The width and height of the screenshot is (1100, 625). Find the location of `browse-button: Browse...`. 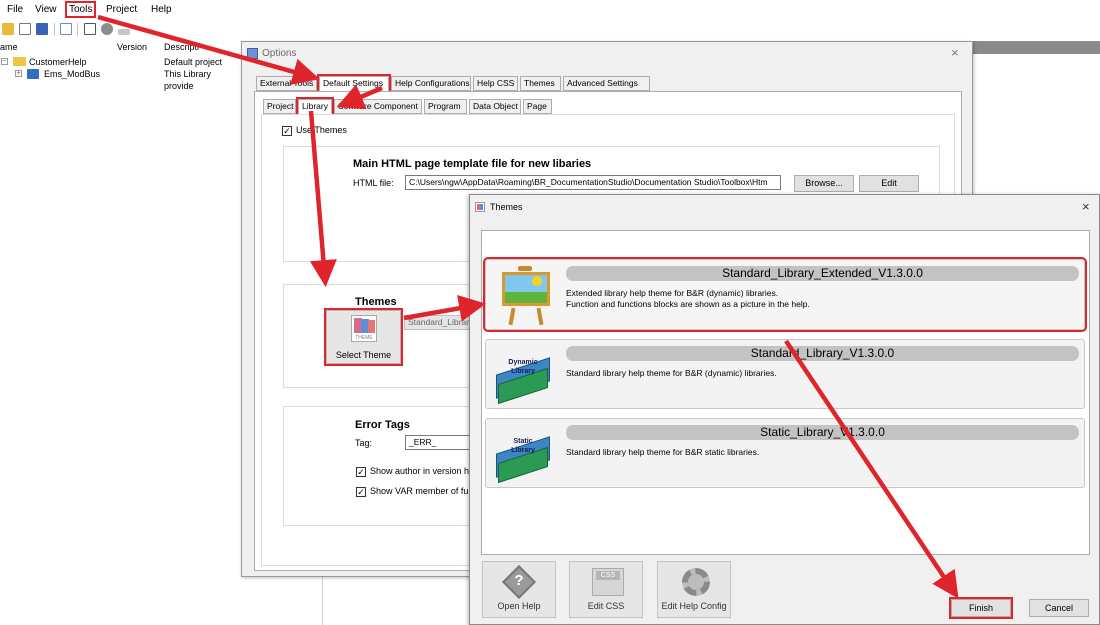

browse-button: Browse... is located at coordinates (824, 183).